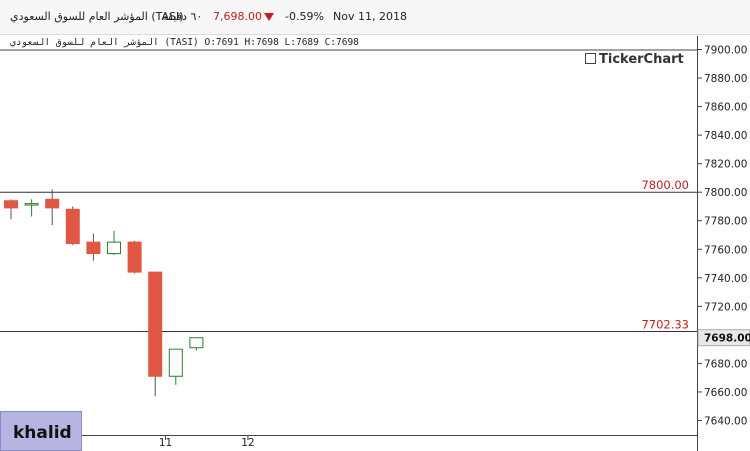 The height and width of the screenshot is (451, 750). What do you see at coordinates (665, 185) in the screenshot?
I see `horizontal-line-label: 7800.00` at bounding box center [665, 185].